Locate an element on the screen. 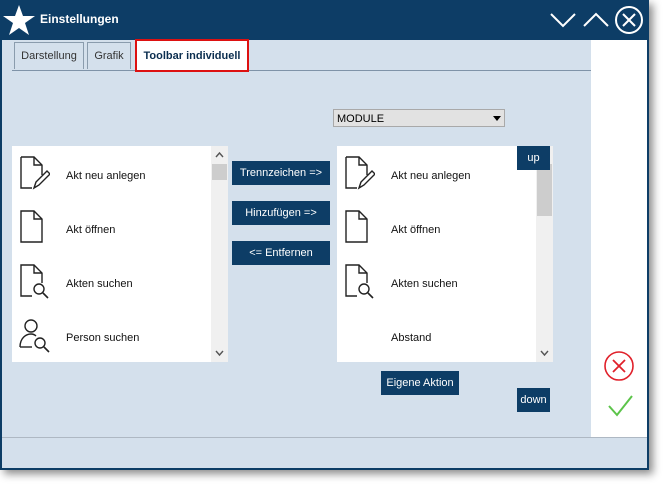 This screenshot has width=666, height=488. dropdown-arrow-icon is located at coordinates (497, 118).